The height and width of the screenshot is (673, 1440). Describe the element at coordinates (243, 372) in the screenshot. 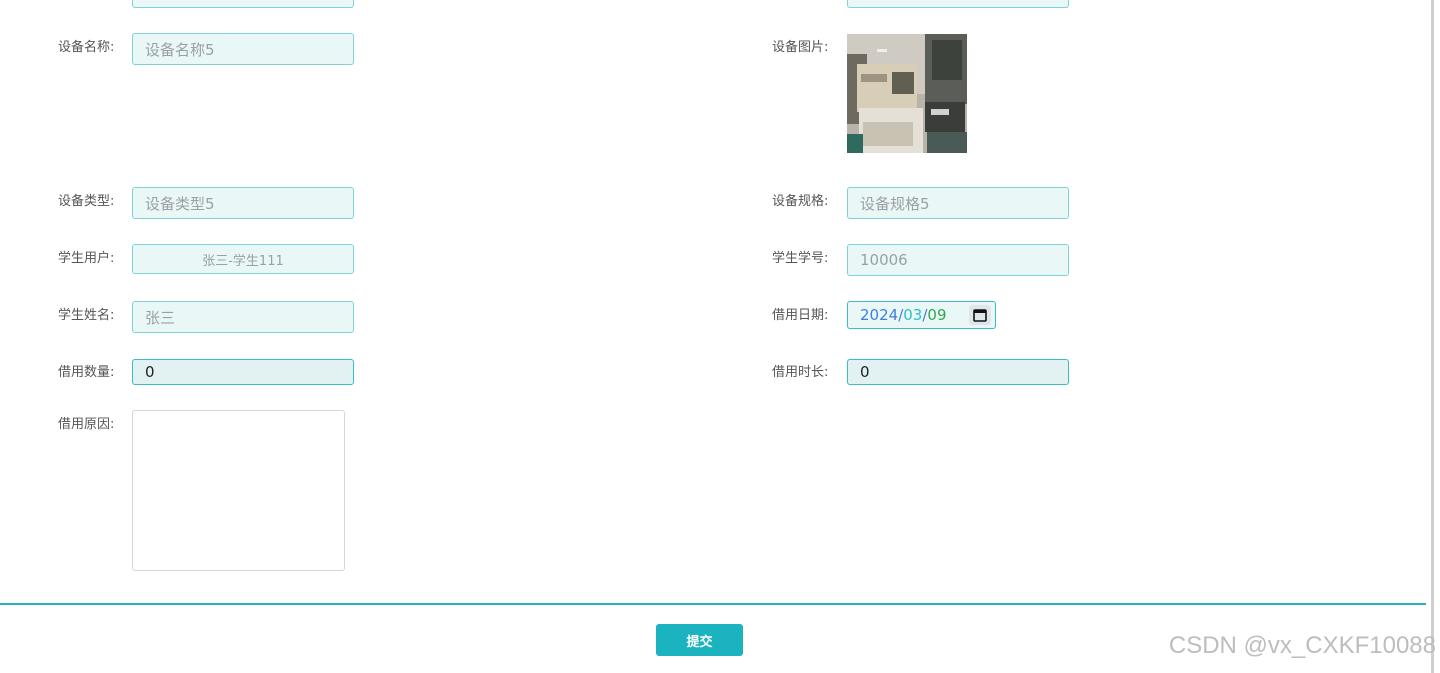

I see `borrow-qty-input: 0` at that location.